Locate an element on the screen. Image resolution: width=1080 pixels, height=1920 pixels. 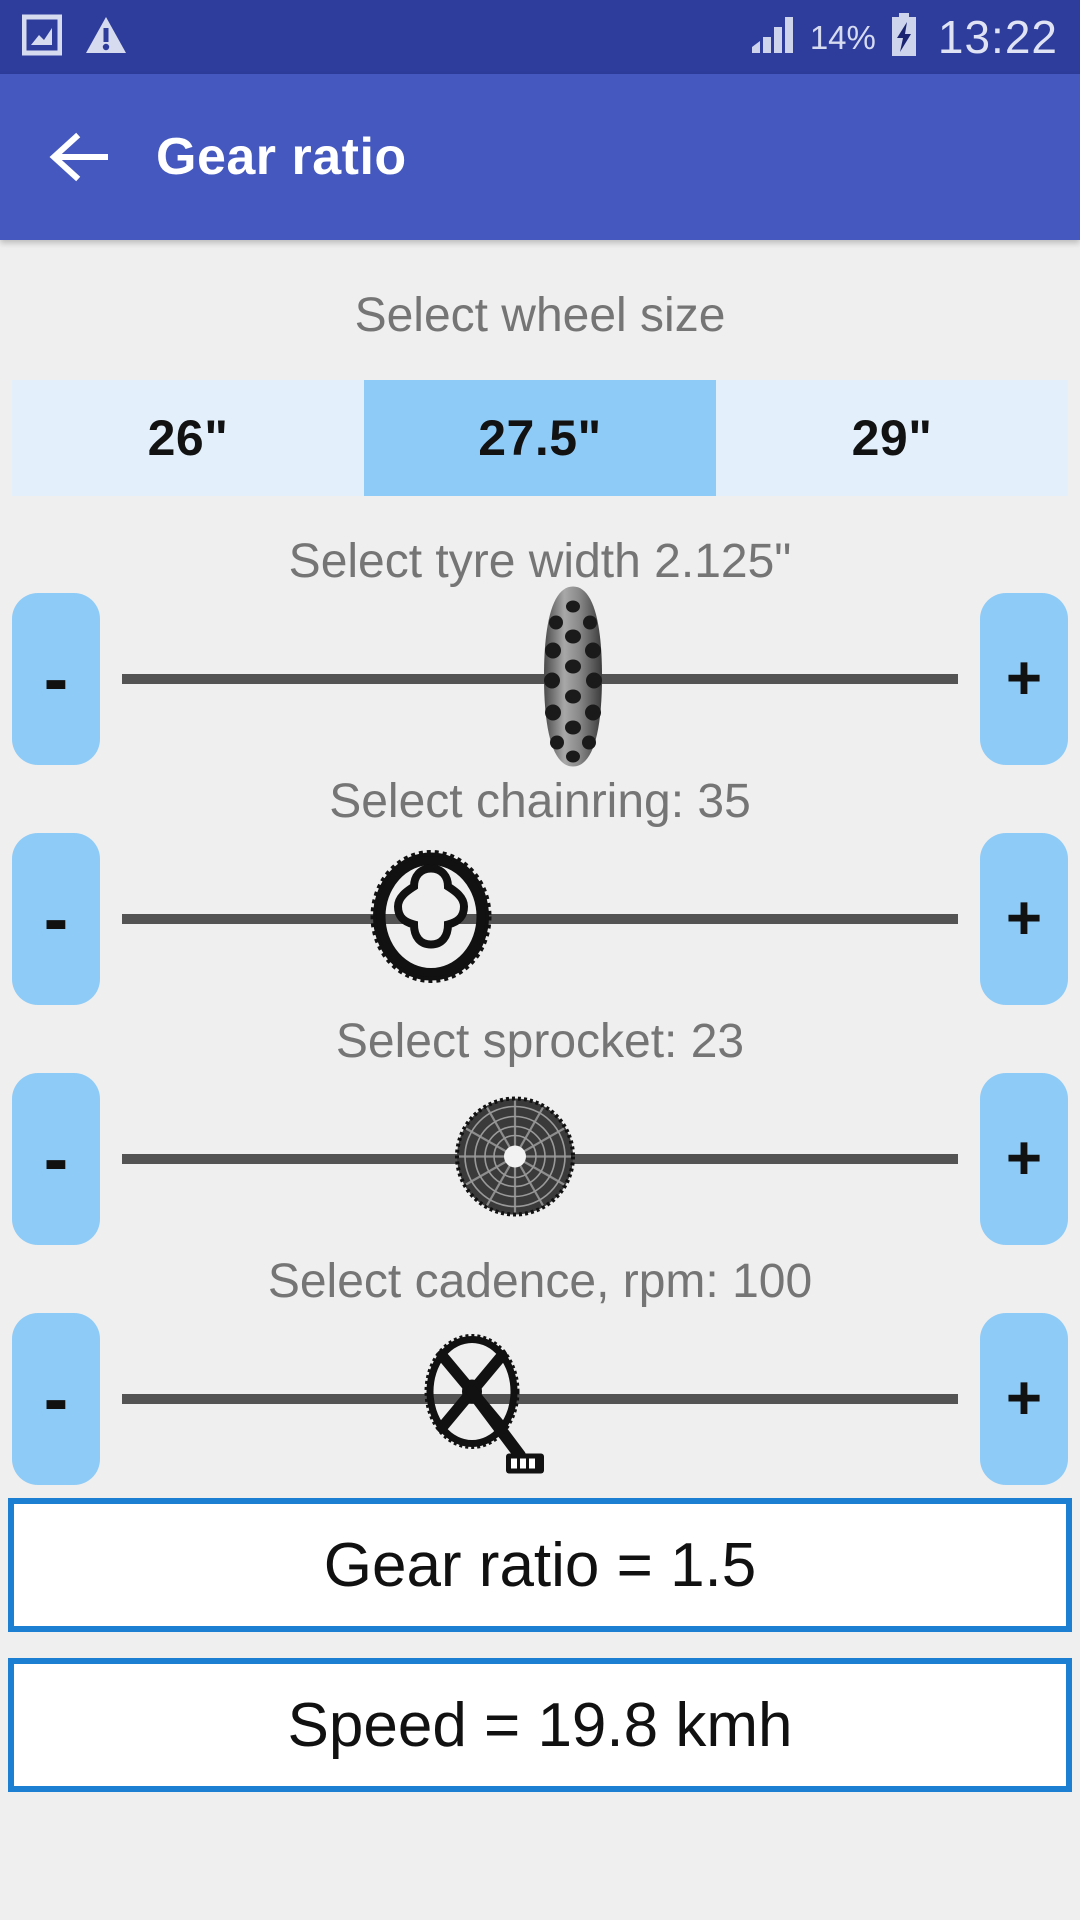
gear-ratio-result-text: Gear ratio = 1.5 is located at coordinates (540, 1565).